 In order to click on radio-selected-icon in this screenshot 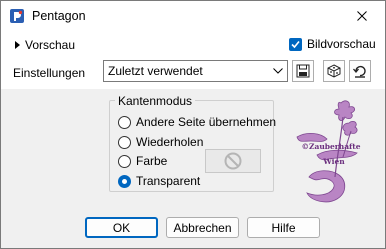, I will do `click(124, 181)`.